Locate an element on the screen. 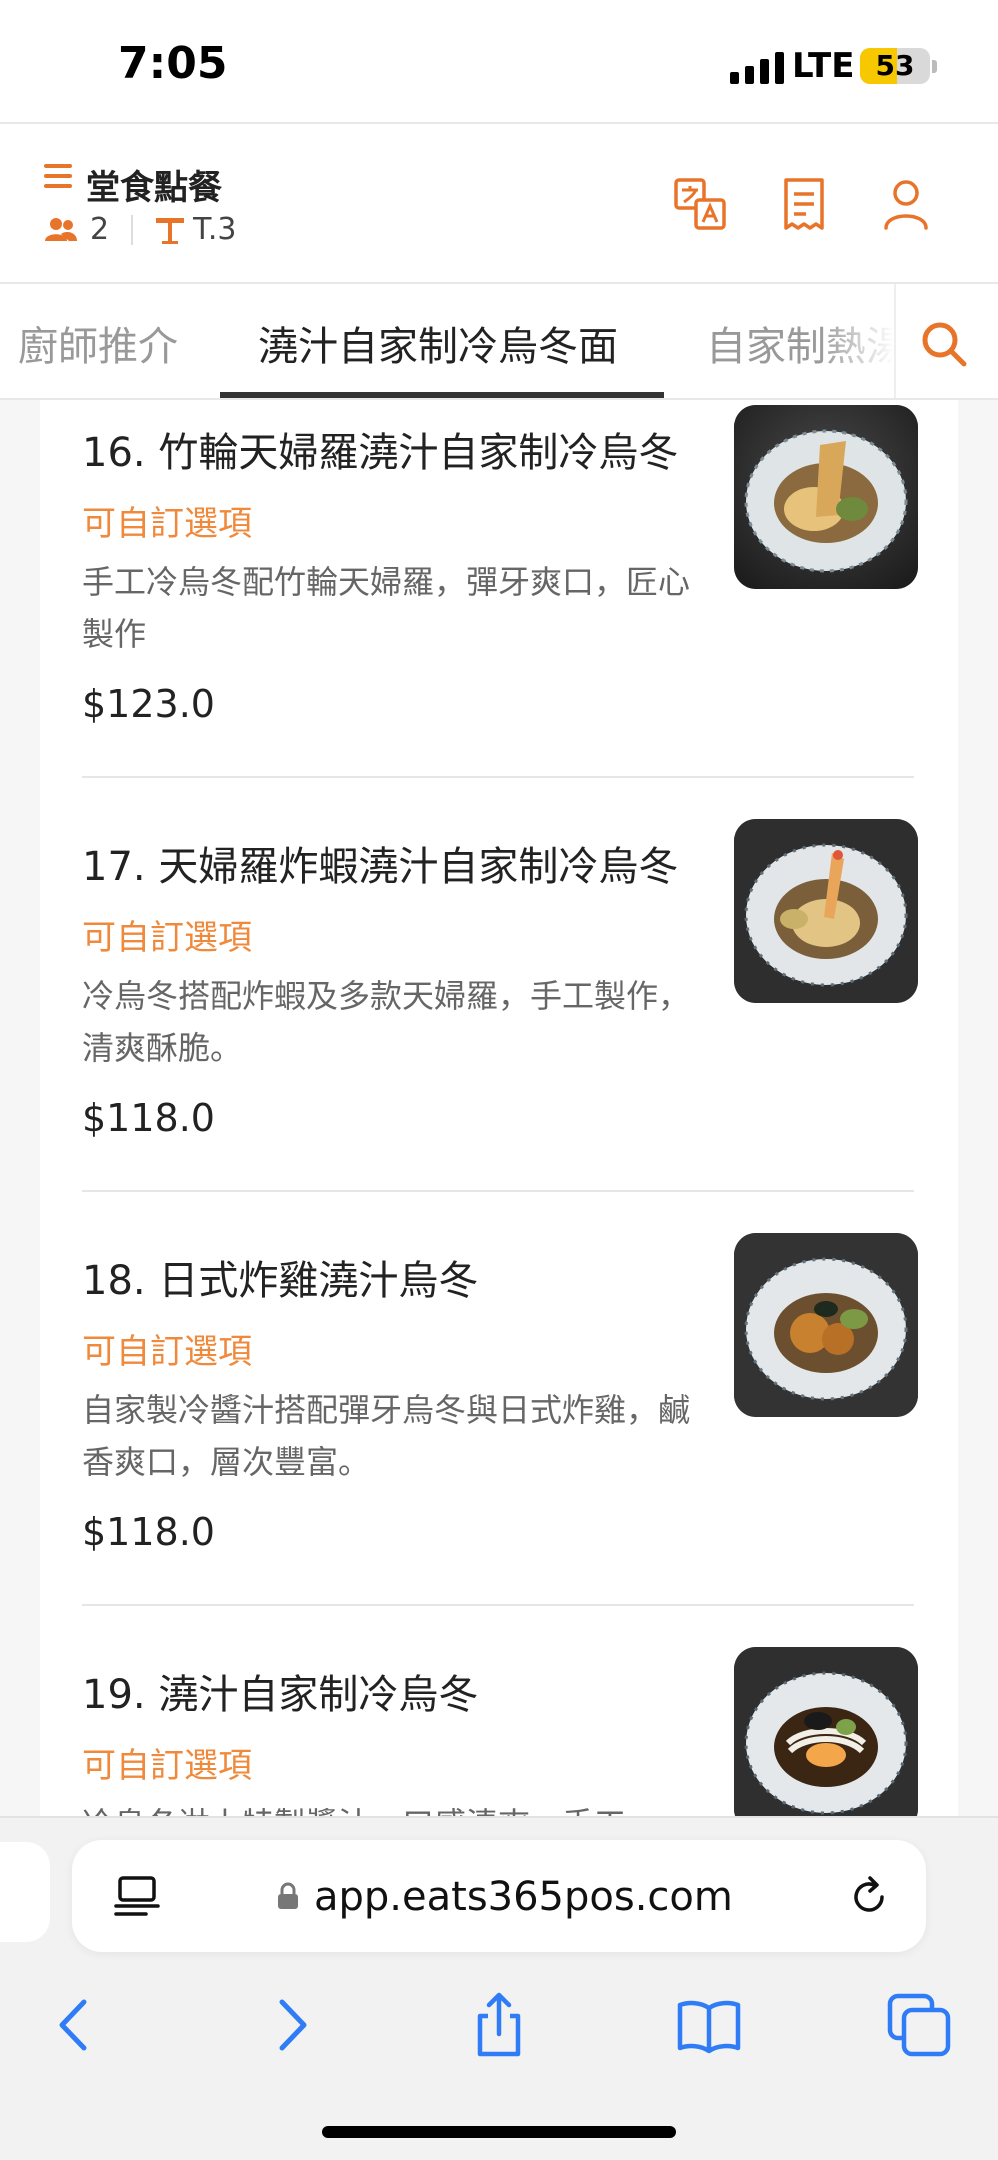 This screenshot has height=2160, width=998. page-title: 堂食點餐 is located at coordinates (154, 188).